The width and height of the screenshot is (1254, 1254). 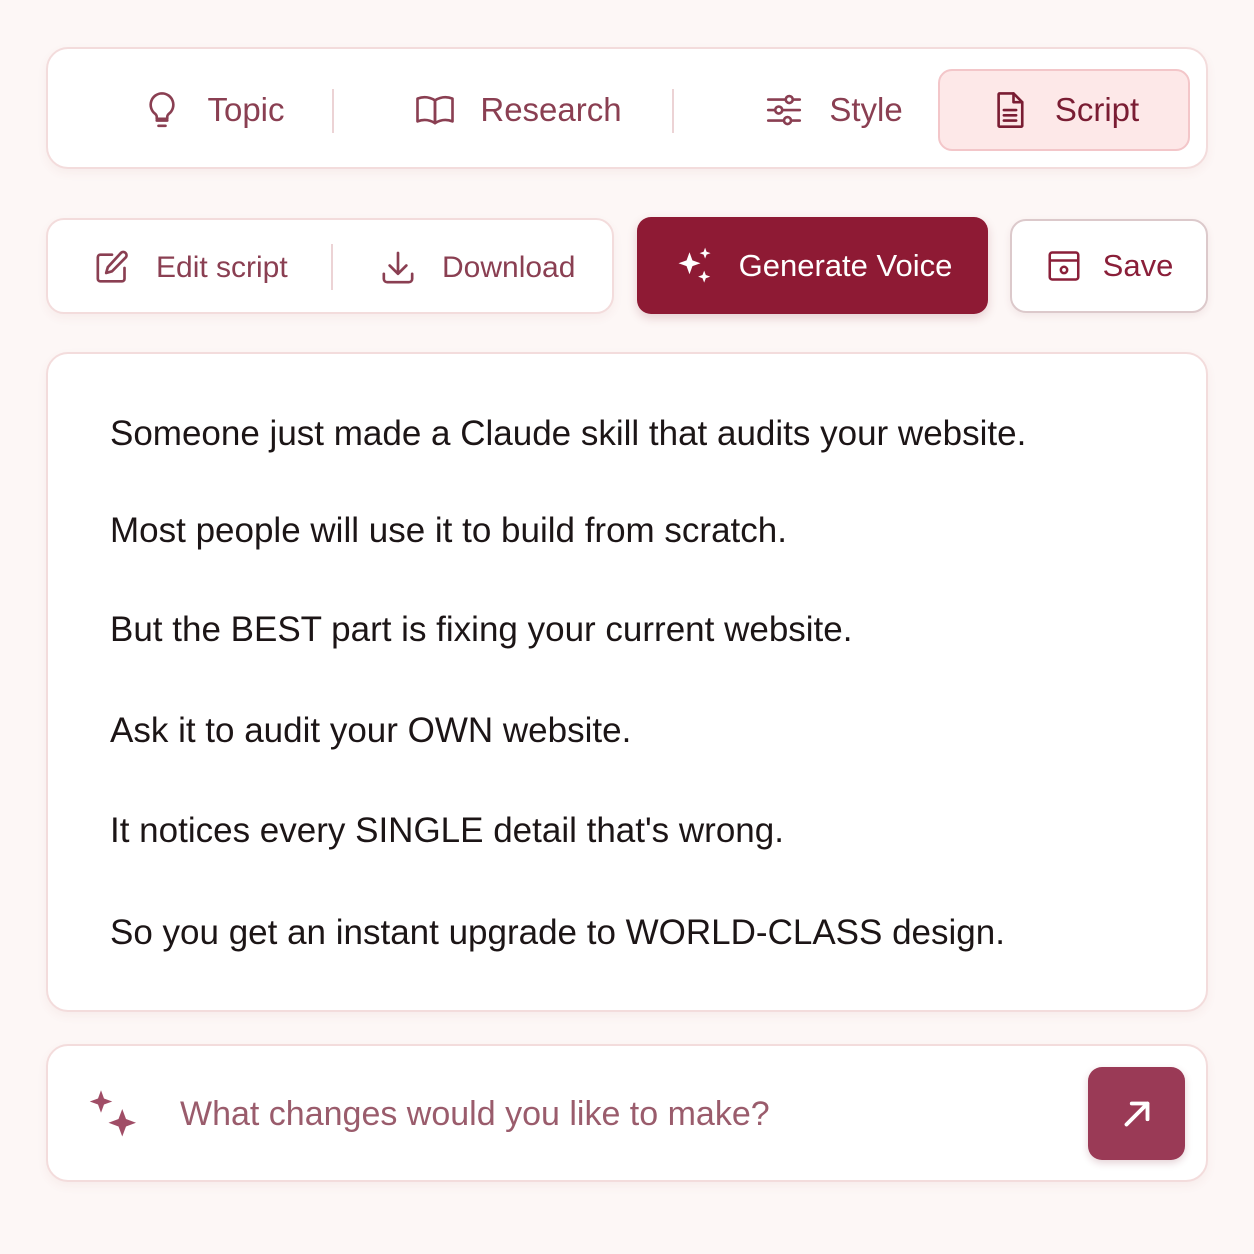 I want to click on tab-script: Script, so click(x=1064, y=110).